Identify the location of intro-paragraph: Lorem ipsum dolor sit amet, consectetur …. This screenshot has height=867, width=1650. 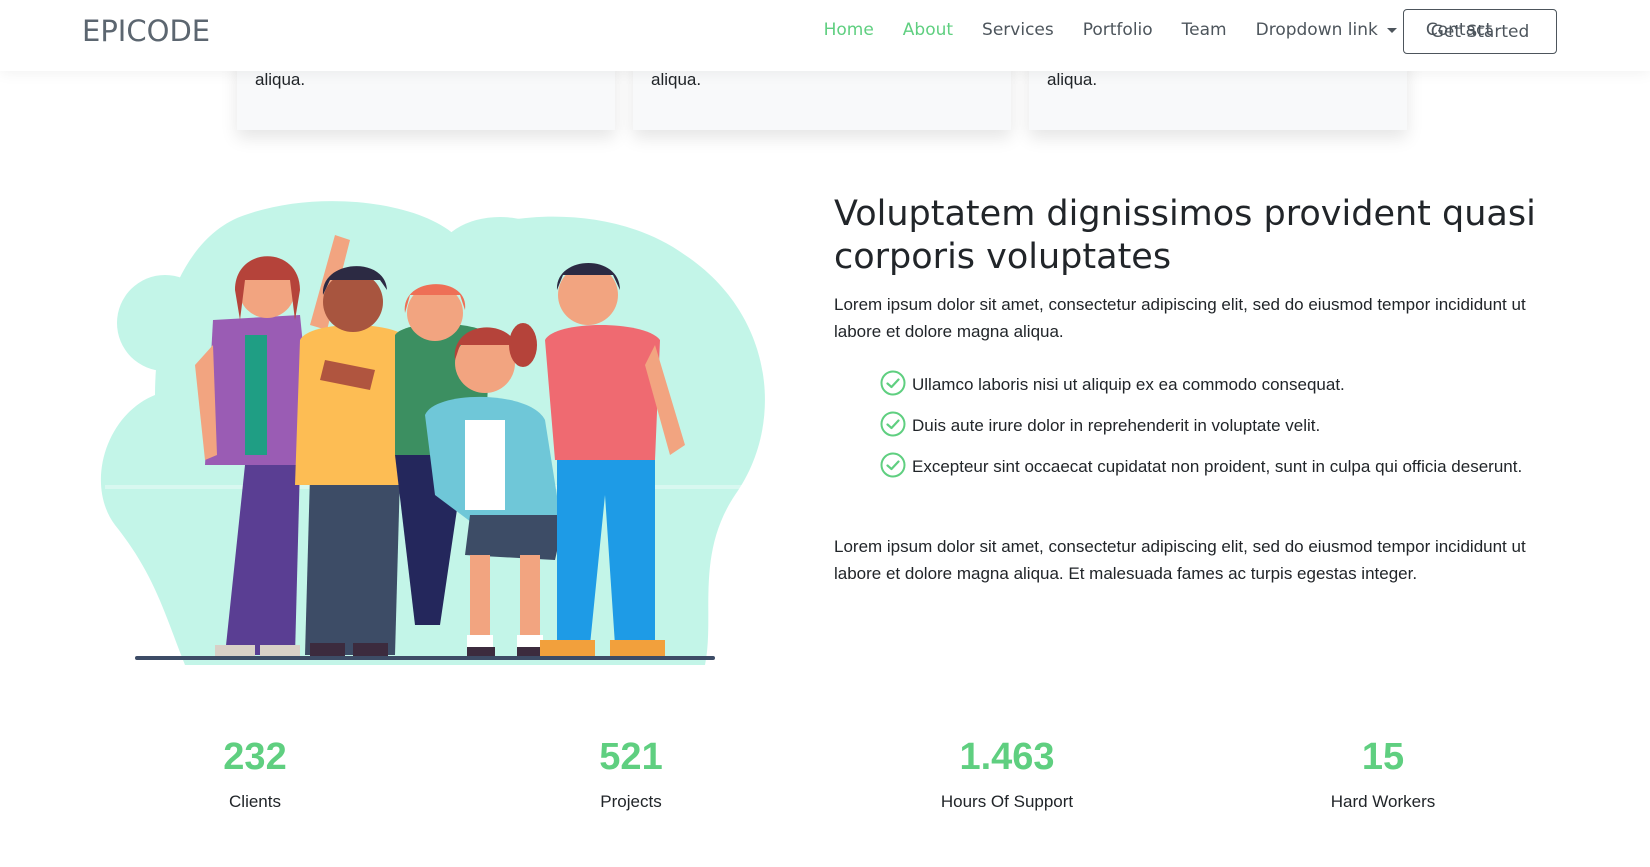
(1180, 318).